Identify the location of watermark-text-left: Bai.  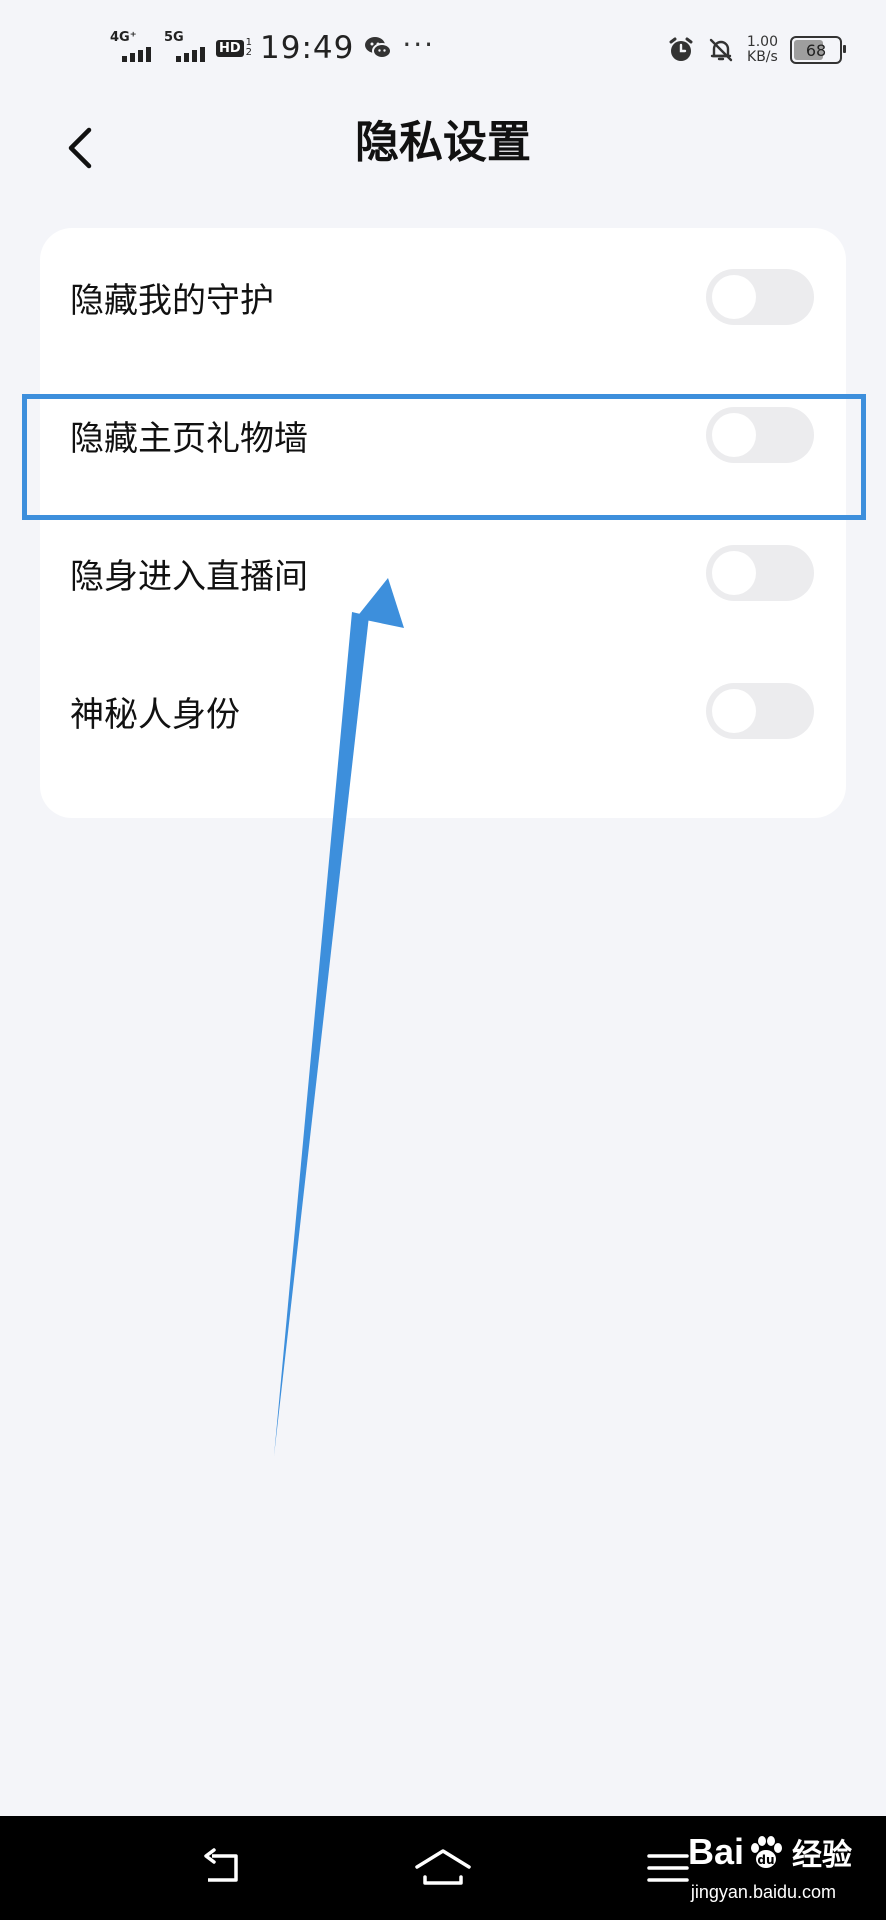
(715, 1851).